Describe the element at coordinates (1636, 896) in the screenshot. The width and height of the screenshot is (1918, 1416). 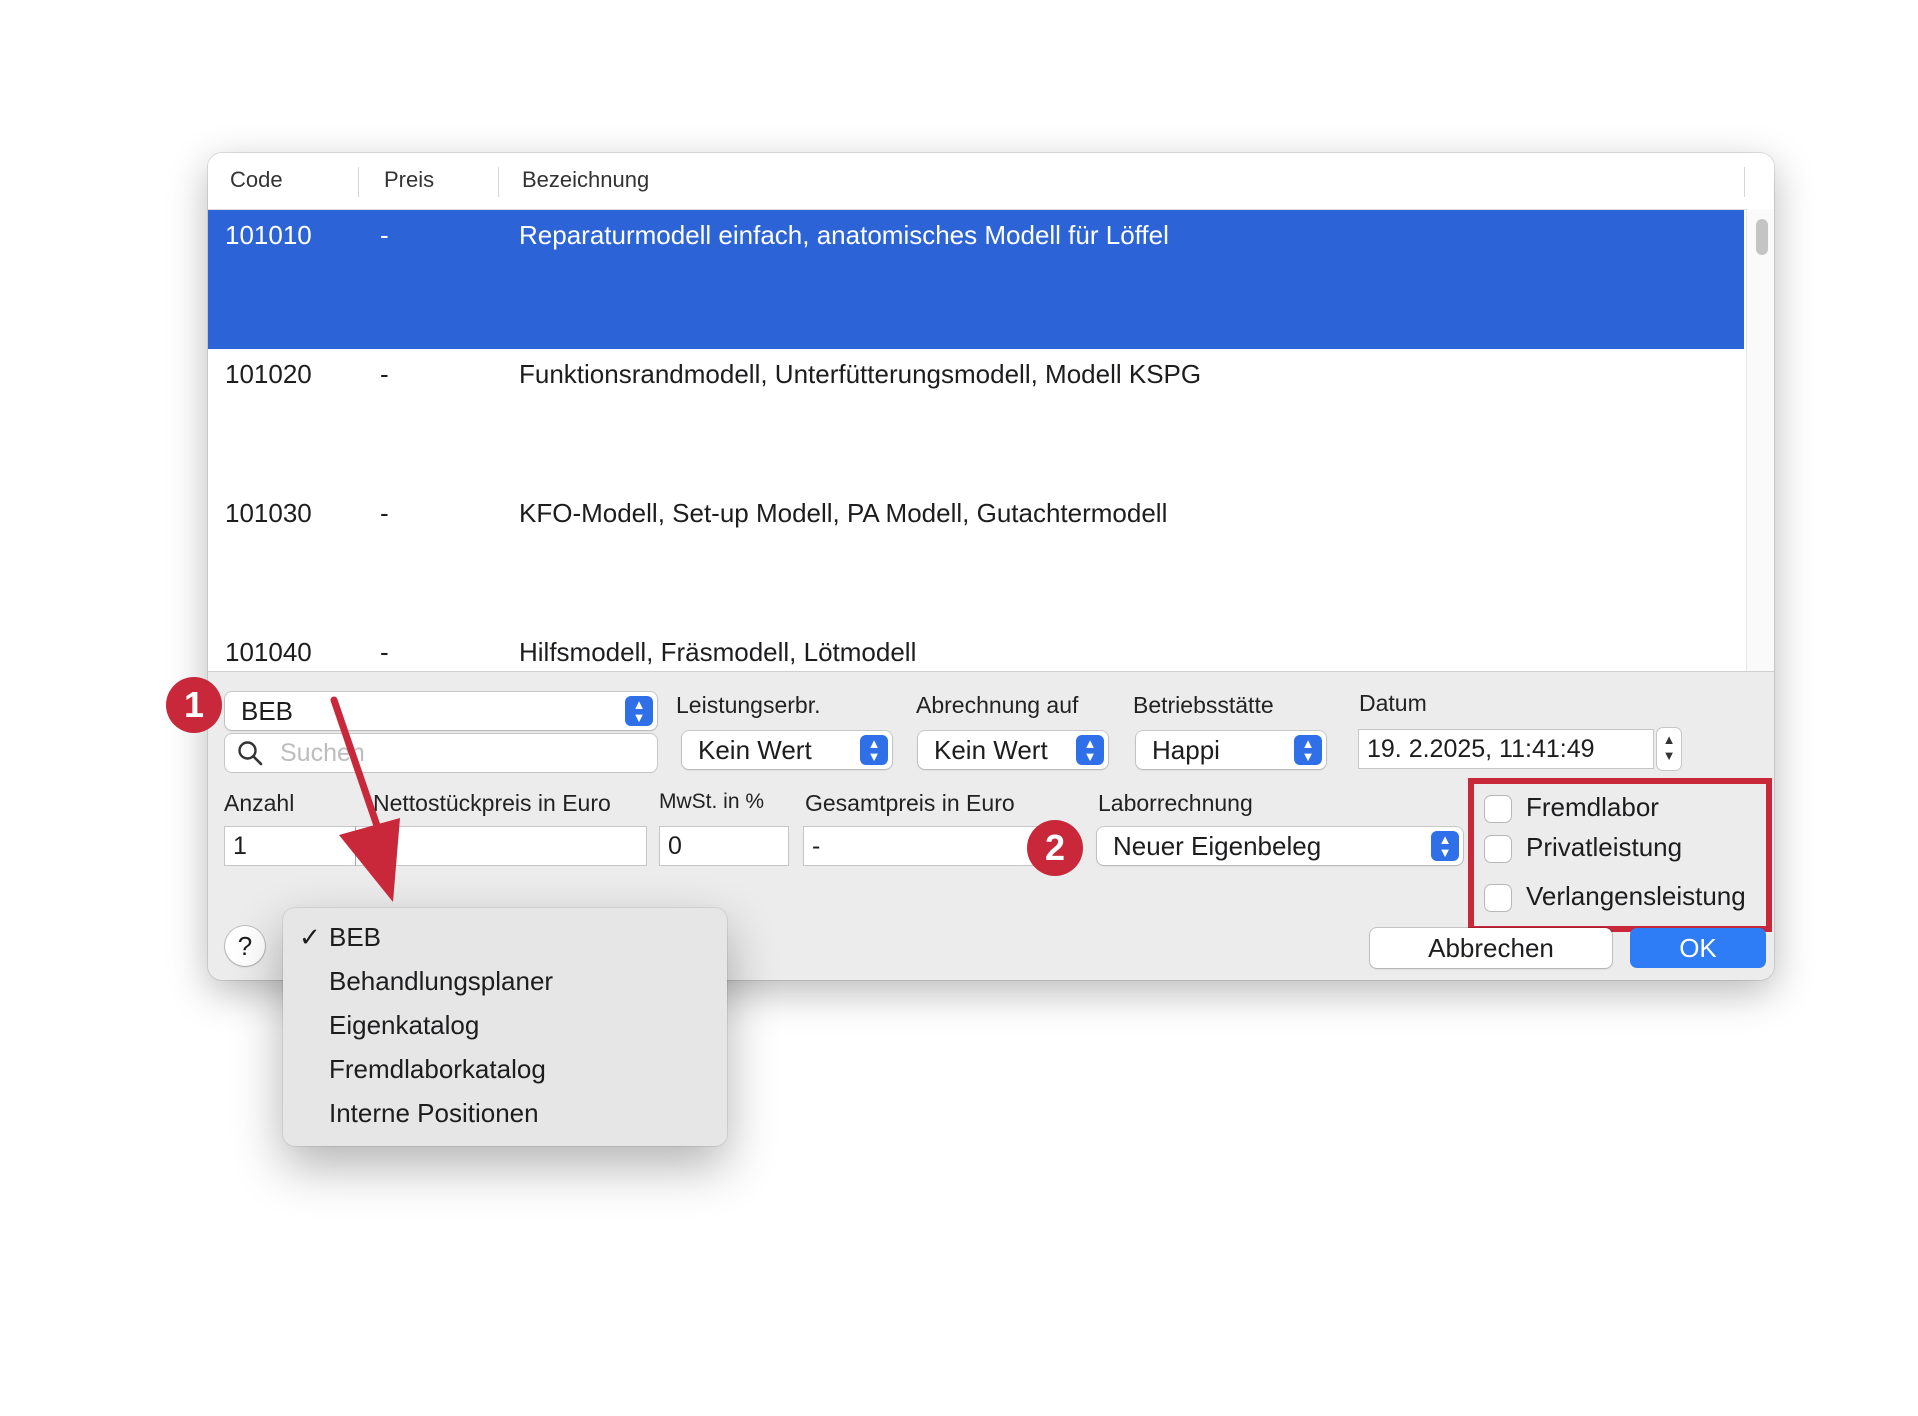
I see `verlangensleistung-label: Verlangensleistung` at that location.